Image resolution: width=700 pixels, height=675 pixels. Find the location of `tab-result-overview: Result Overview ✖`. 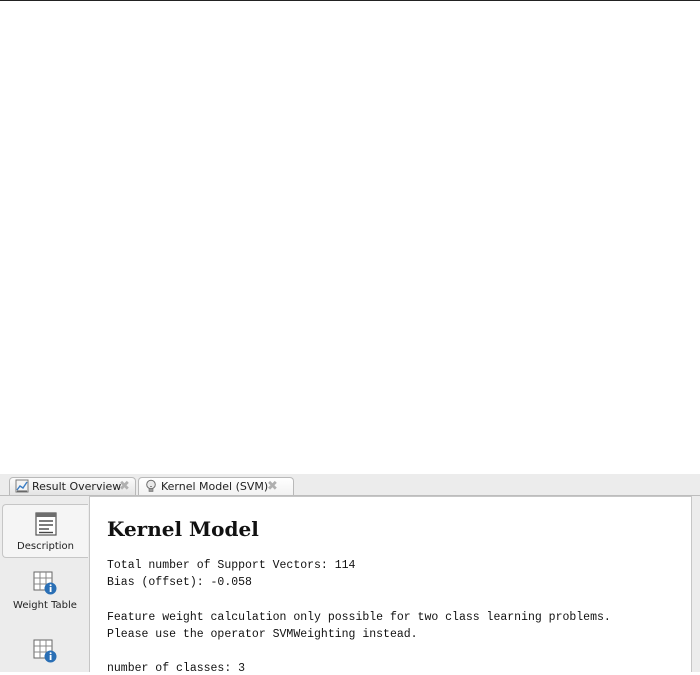

tab-result-overview: Result Overview ✖ is located at coordinates (72, 486).